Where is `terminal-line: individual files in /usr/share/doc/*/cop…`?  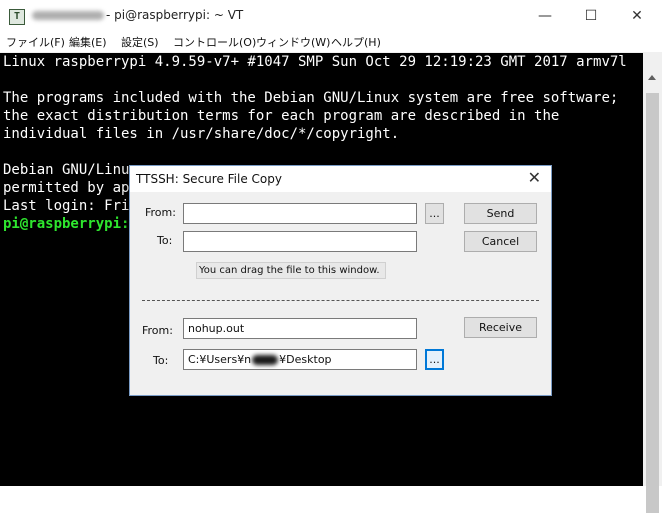
terminal-line: individual files in /usr/share/doc/*/cop… is located at coordinates (201, 134).